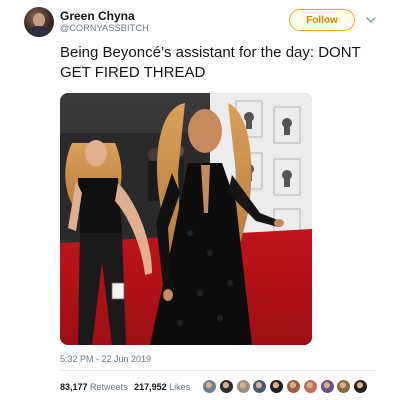 This screenshot has height=400, width=400. Describe the element at coordinates (104, 28) in the screenshot. I see `author-handle: @CORNYASSBITCH` at that location.